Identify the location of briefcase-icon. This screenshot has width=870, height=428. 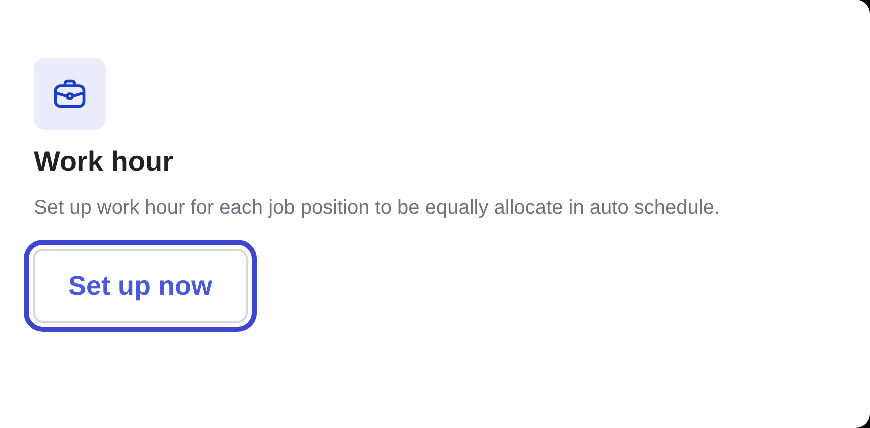
(70, 94).